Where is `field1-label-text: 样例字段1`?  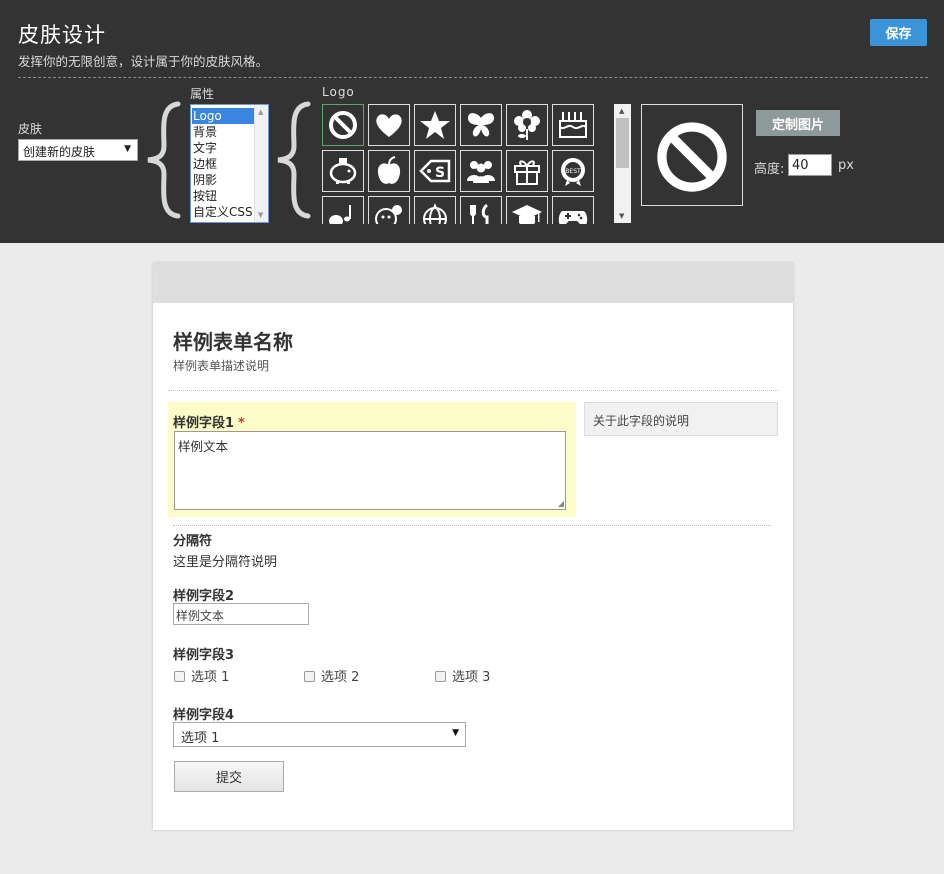 field1-label-text: 样例字段1 is located at coordinates (204, 423).